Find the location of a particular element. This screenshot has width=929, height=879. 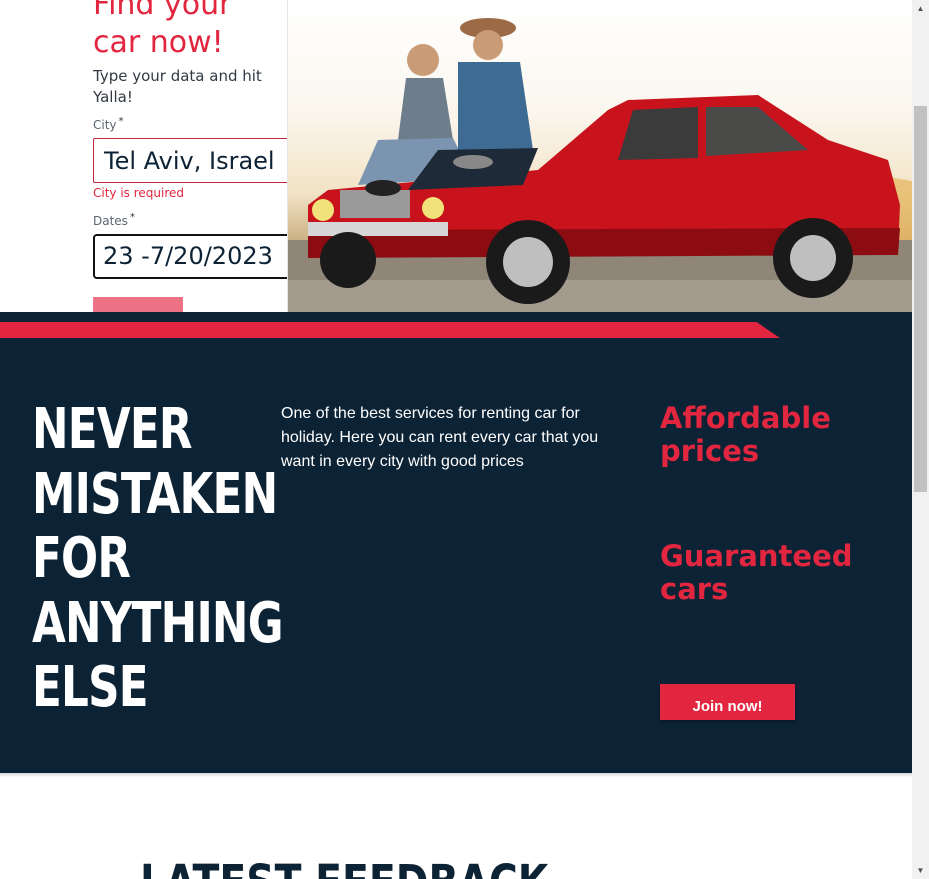

slogan-line: else is located at coordinates (90, 687).